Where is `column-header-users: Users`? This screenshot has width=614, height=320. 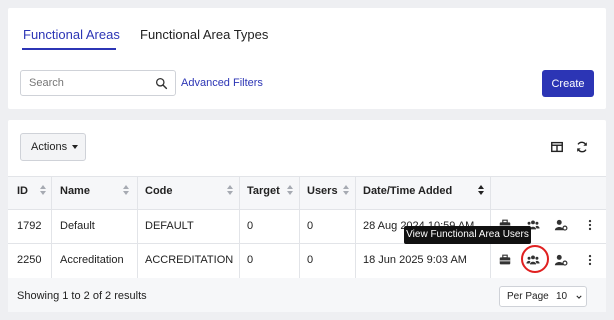 column-header-users: Users is located at coordinates (322, 191).